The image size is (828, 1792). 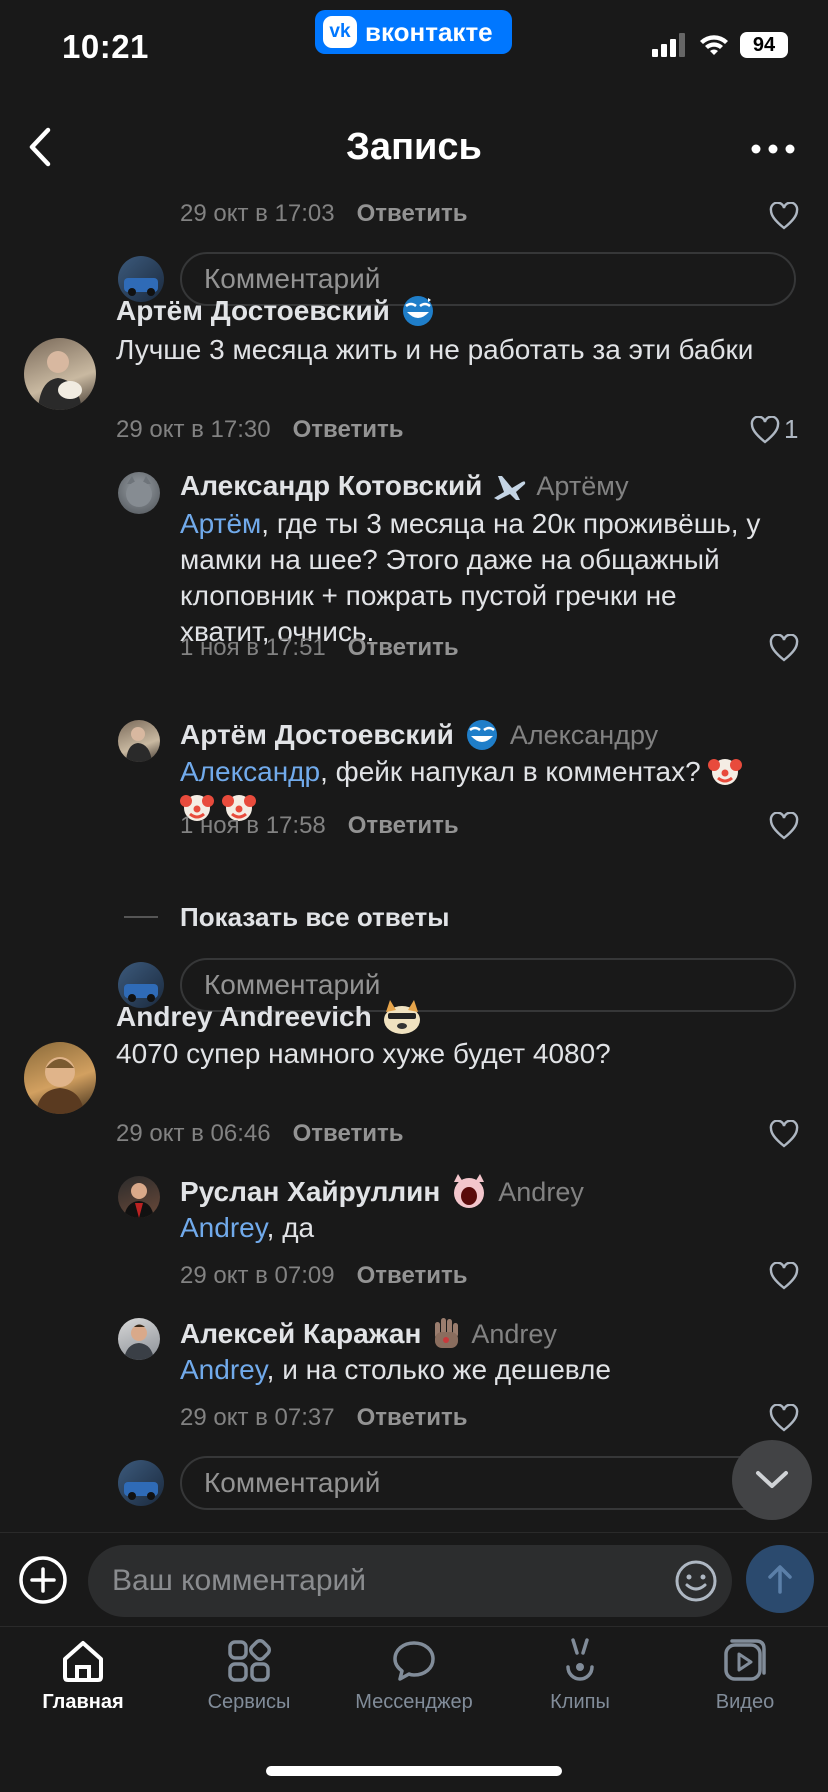 I want to click on tab-label: Сервисы, so click(x=249, y=1702).